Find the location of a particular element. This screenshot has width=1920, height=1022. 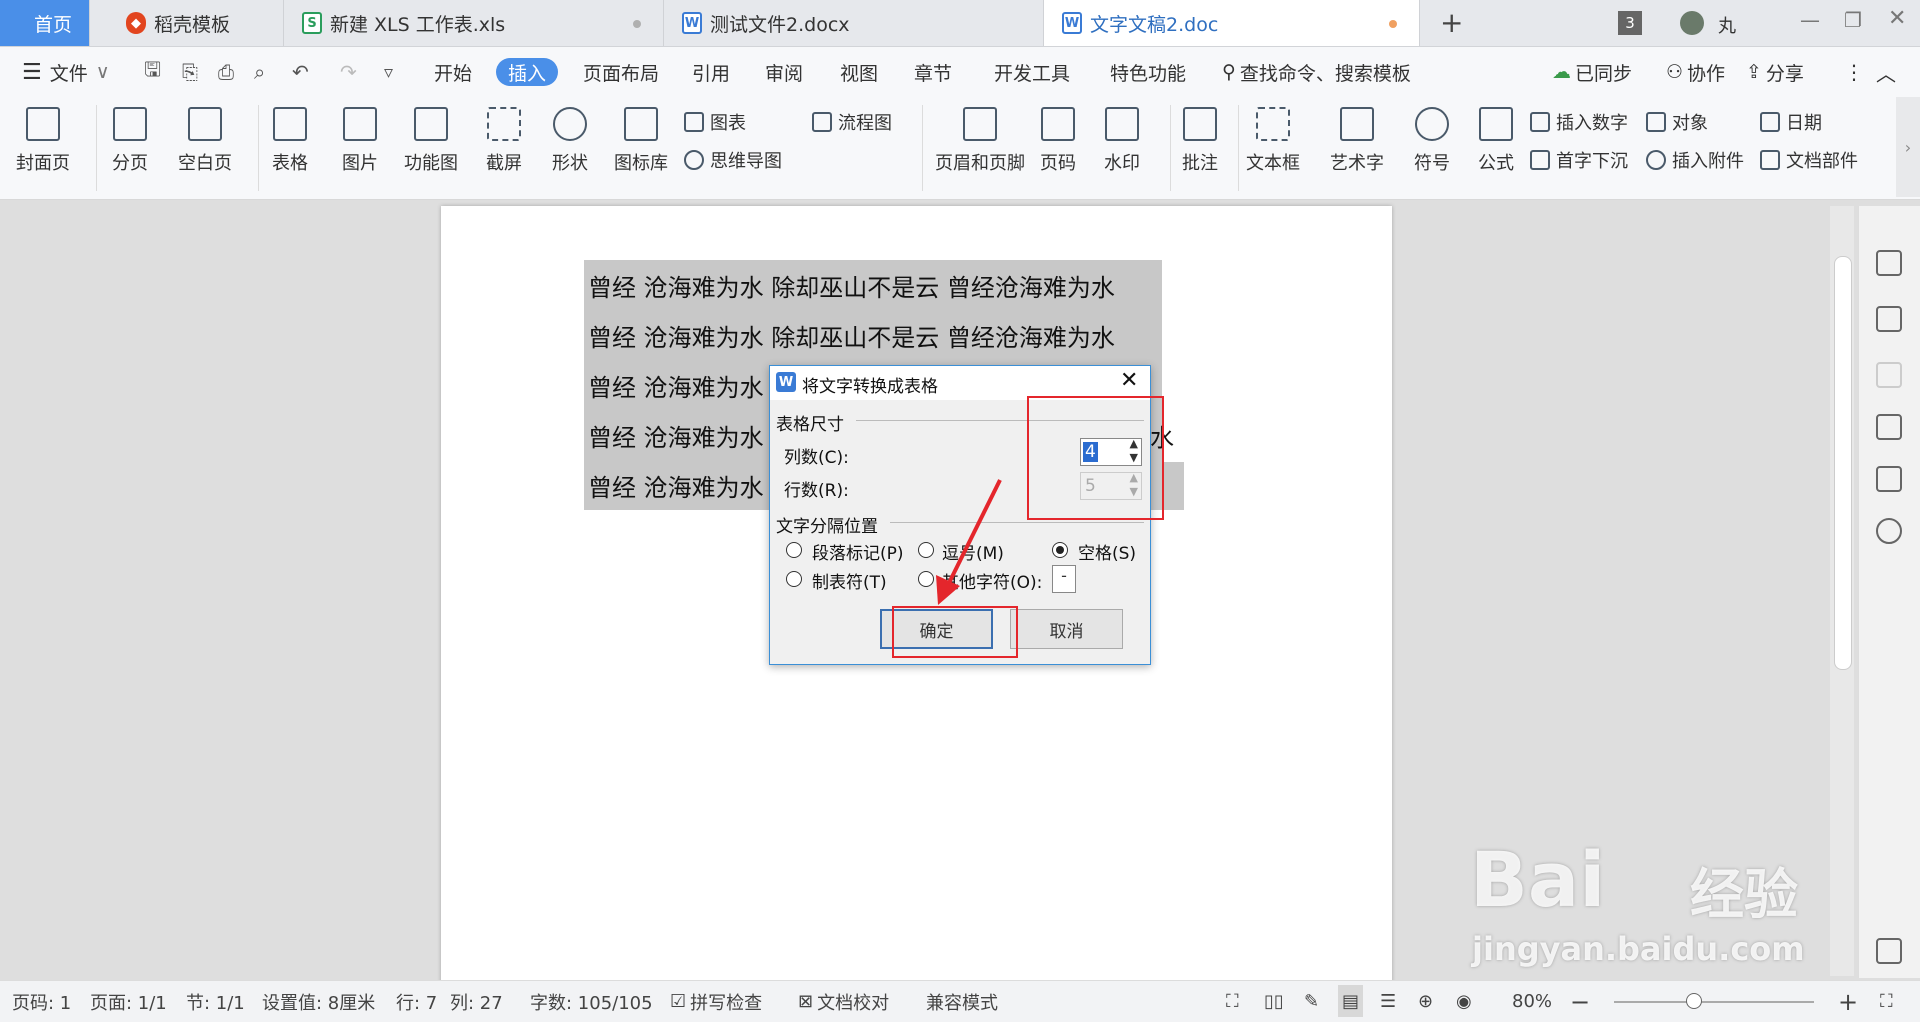

textbox-button: 文本框 is located at coordinates (1273, 141).